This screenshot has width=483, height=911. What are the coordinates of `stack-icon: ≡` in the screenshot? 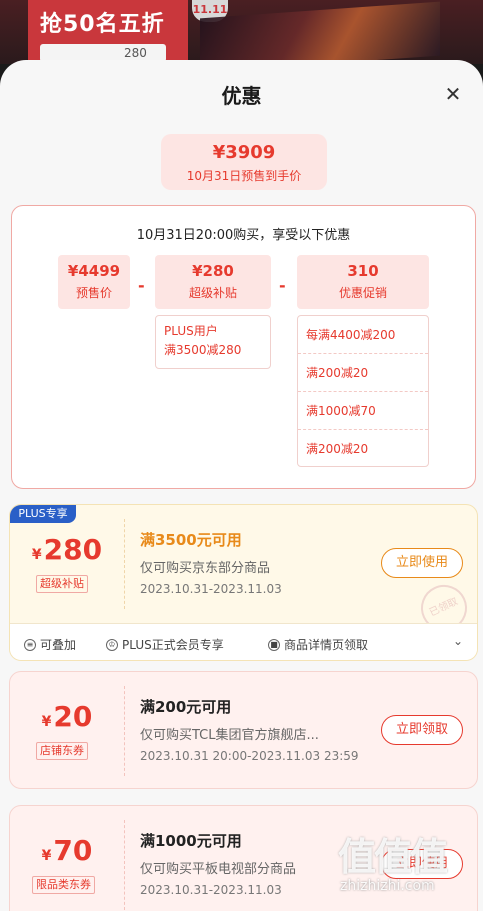 It's located at (30, 644).